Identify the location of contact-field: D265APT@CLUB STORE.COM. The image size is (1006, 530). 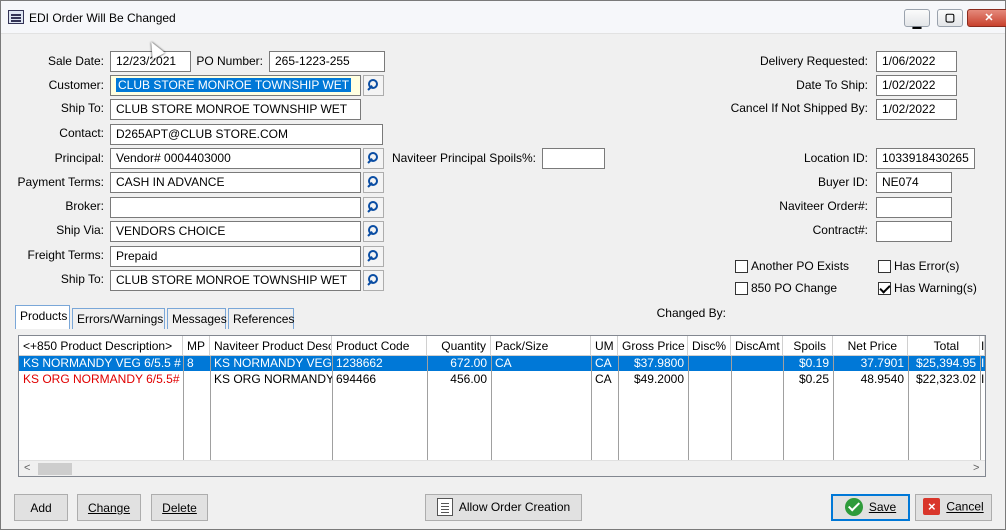
(246, 134).